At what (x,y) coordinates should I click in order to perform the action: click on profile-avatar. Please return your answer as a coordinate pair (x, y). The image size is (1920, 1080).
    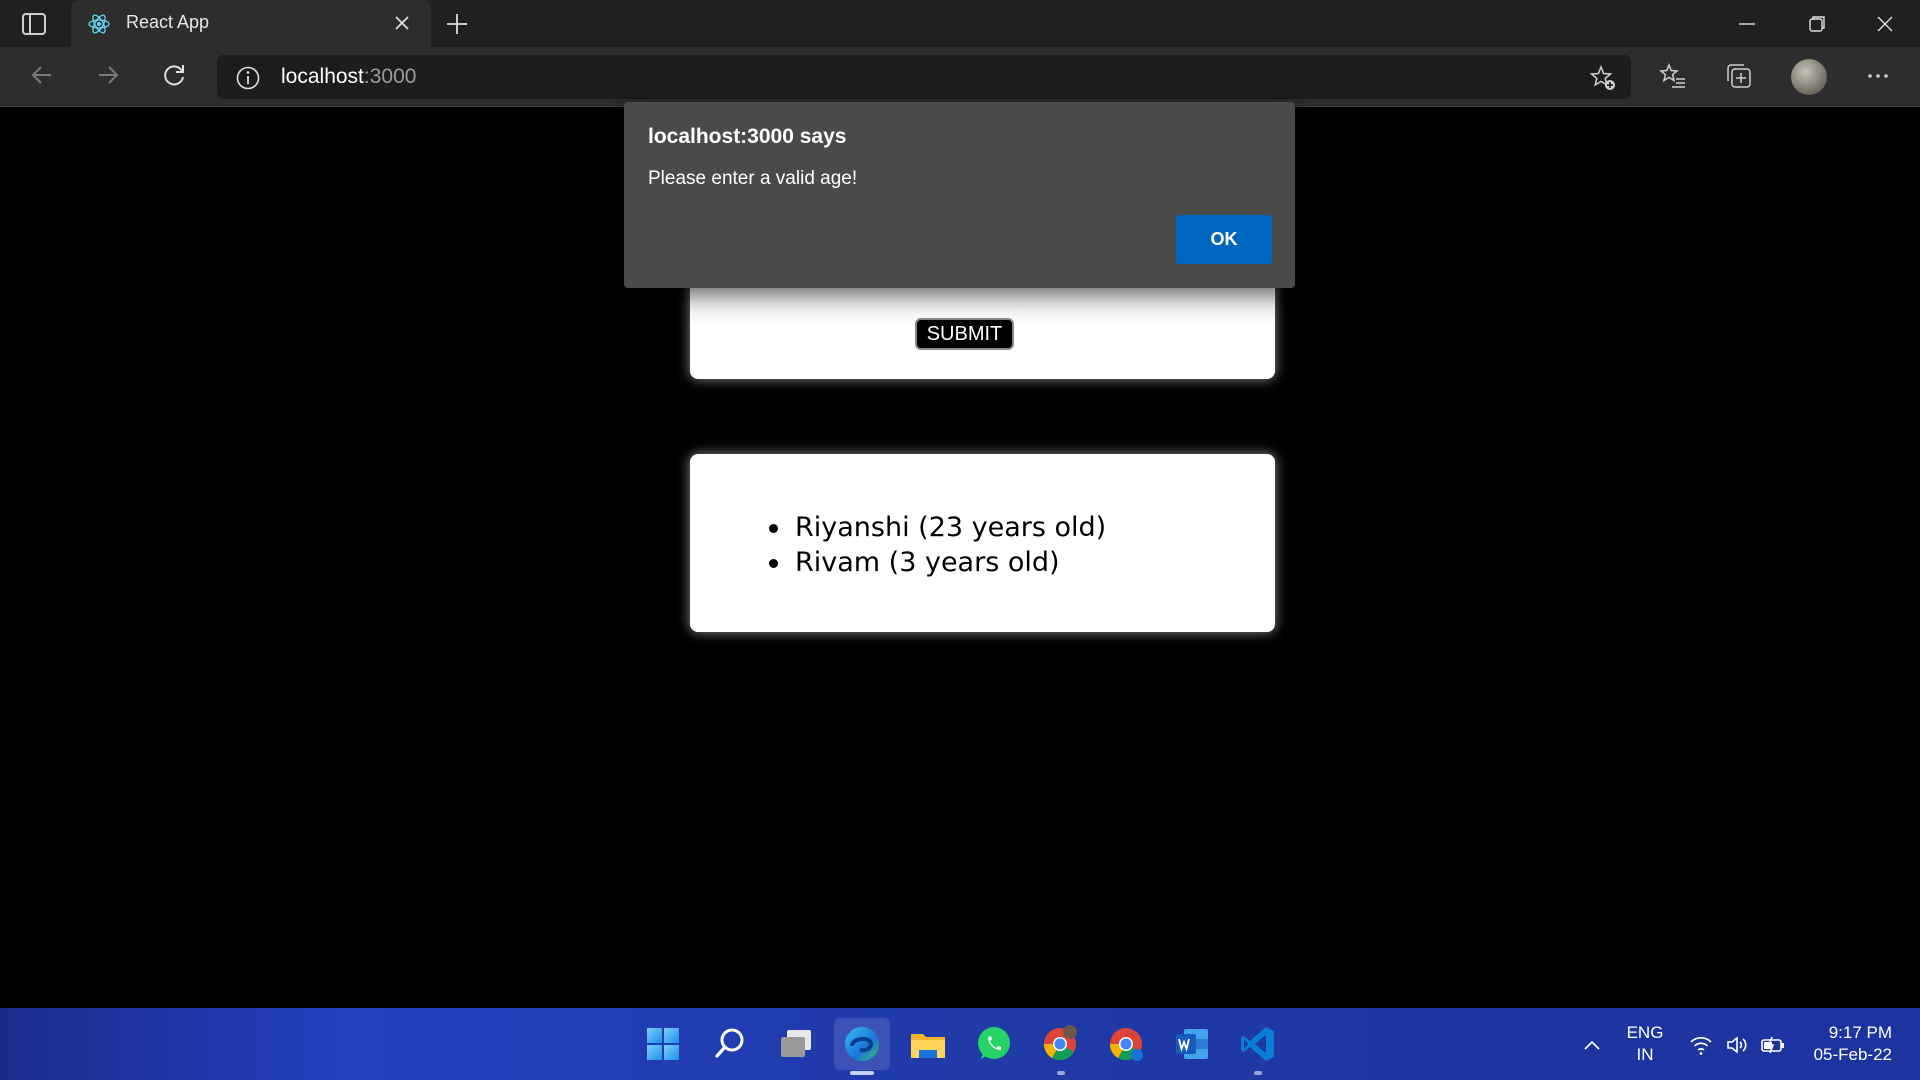
    Looking at the image, I should click on (1809, 77).